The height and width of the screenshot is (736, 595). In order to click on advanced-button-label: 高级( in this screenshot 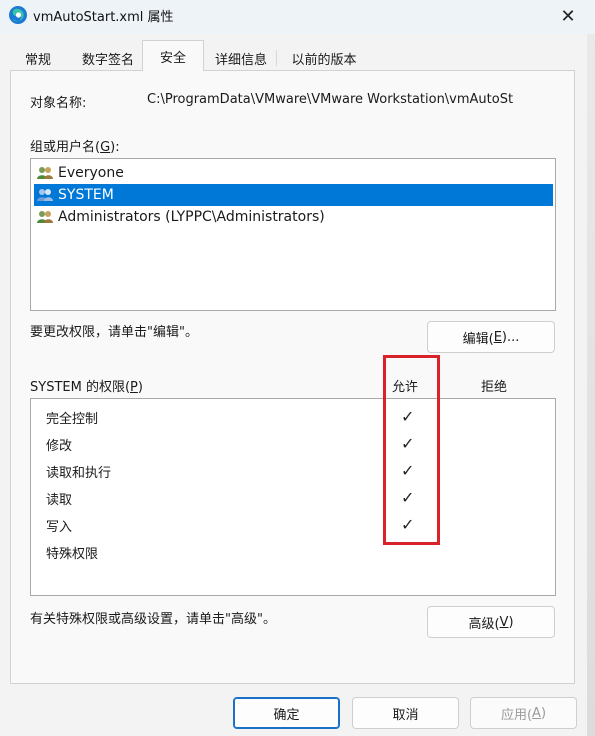, I will do `click(484, 624)`.